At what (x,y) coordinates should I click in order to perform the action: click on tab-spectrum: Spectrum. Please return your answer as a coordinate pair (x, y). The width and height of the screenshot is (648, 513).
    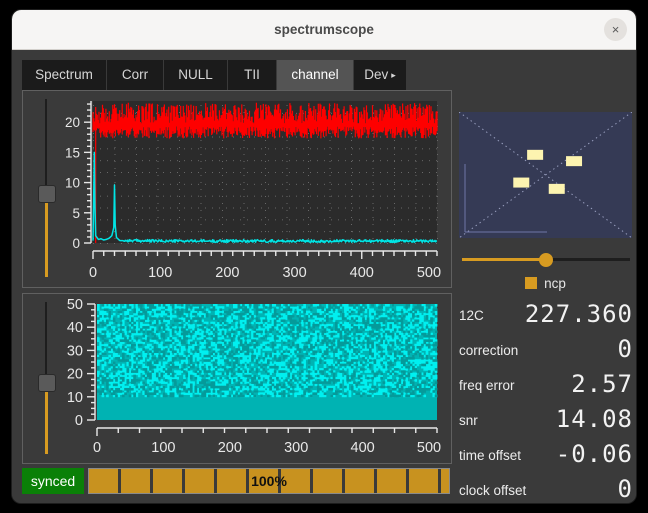
    Looking at the image, I should click on (64, 75).